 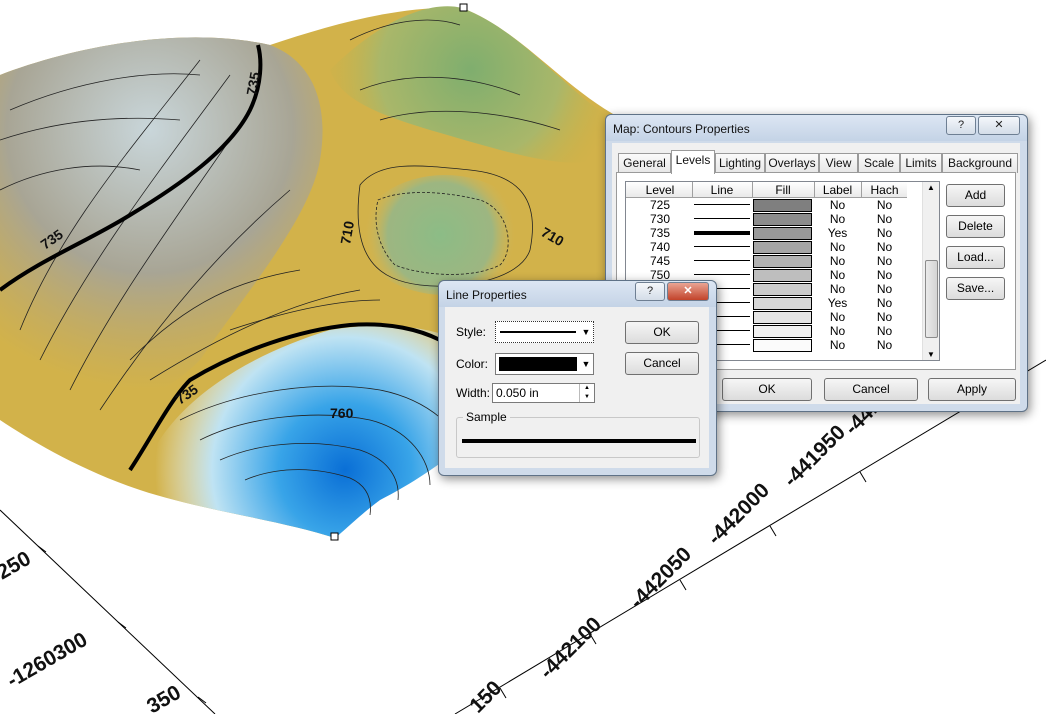 What do you see at coordinates (693, 162) in the screenshot?
I see `tab-levels: Levels` at bounding box center [693, 162].